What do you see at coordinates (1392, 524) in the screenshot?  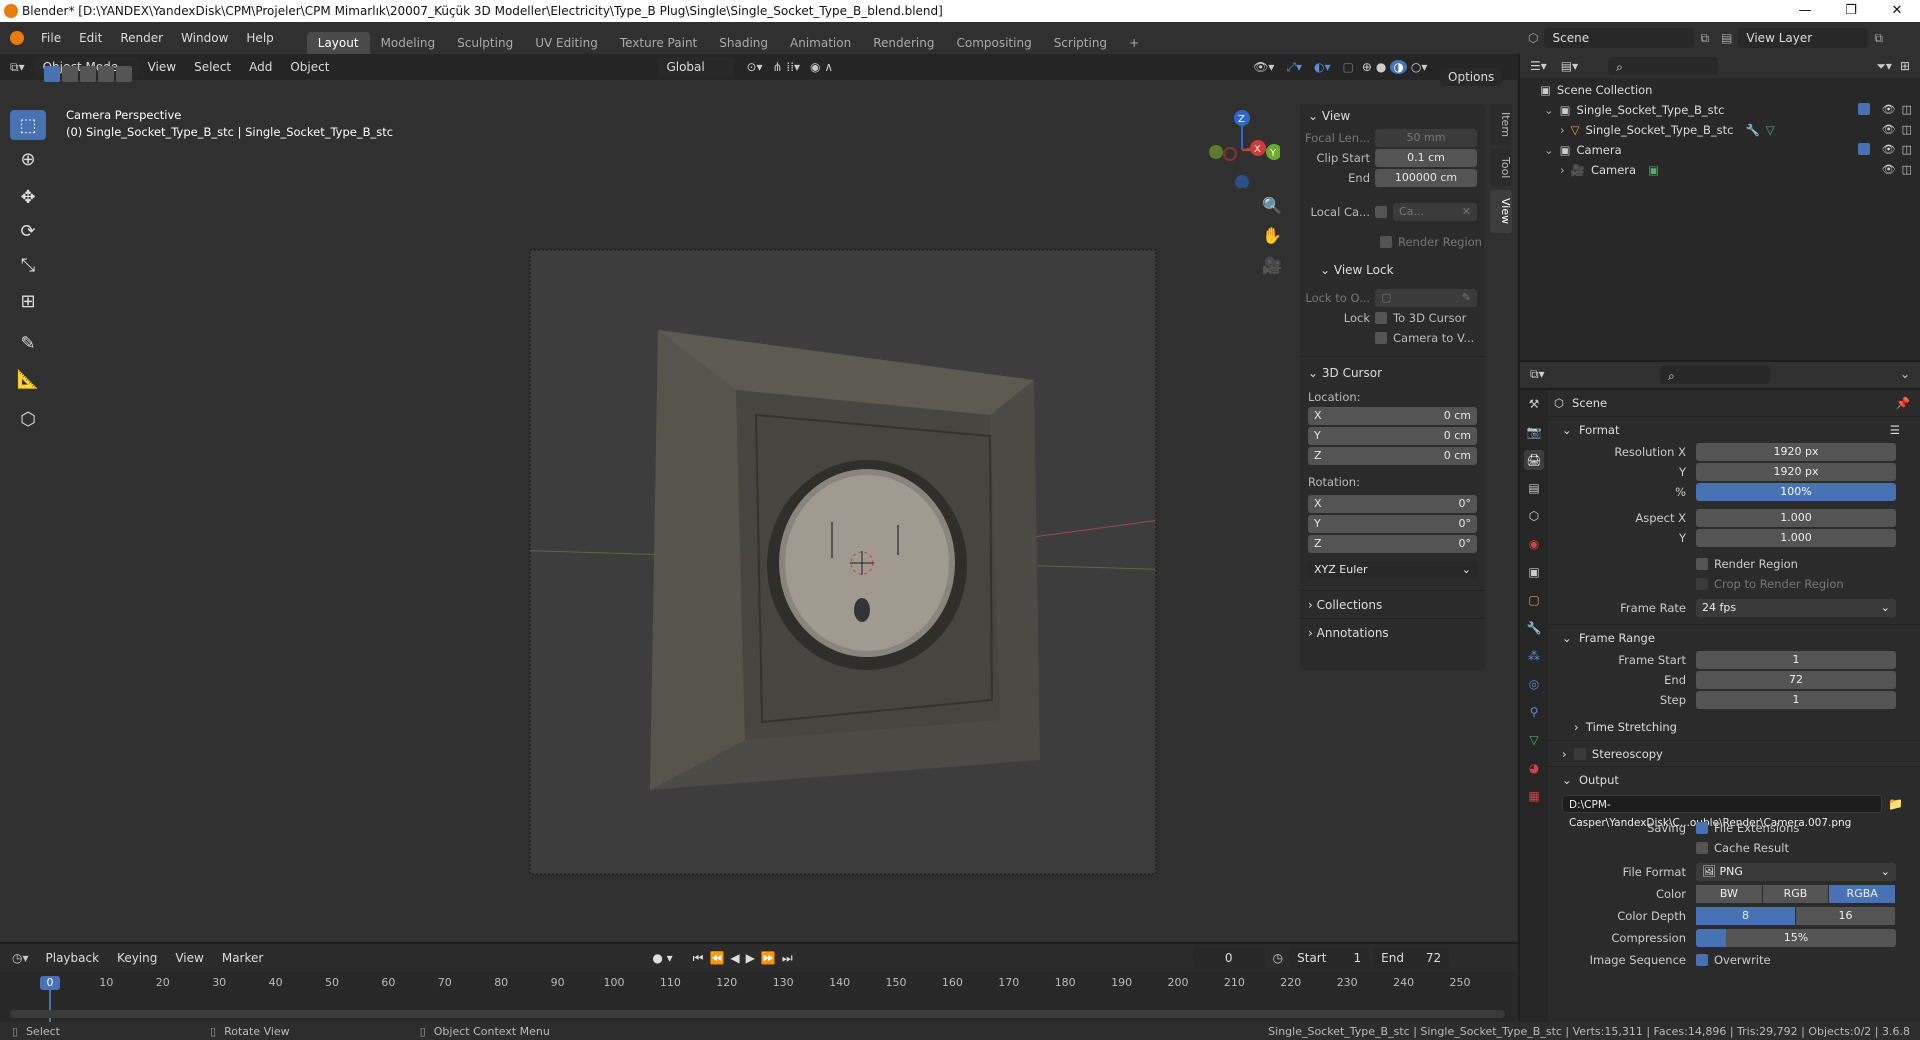 I see `cursor-ry-row: Y 0°` at bounding box center [1392, 524].